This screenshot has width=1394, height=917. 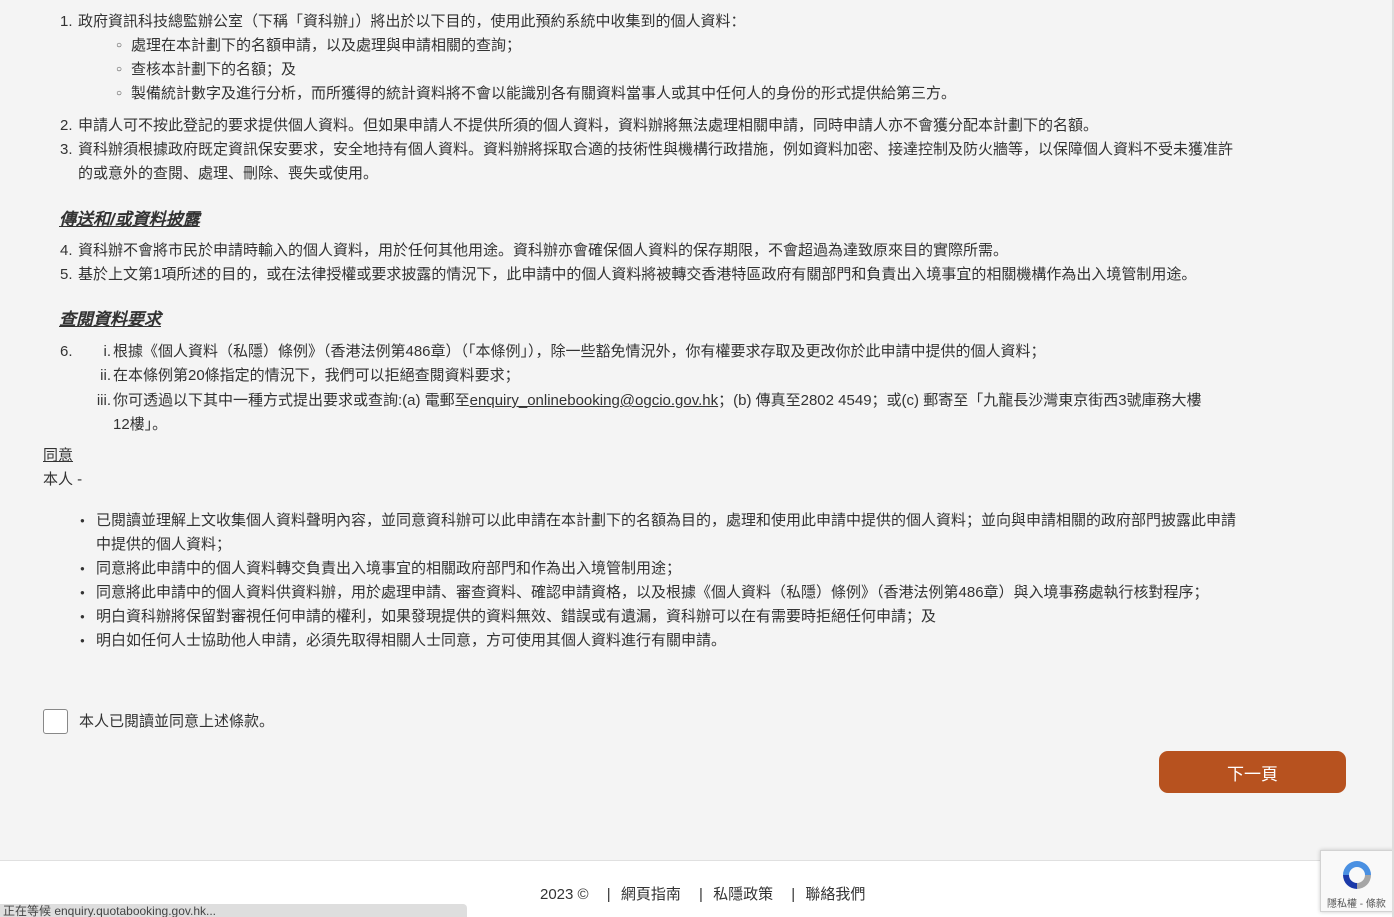 I want to click on recaptcha-icon, so click(x=1357, y=875).